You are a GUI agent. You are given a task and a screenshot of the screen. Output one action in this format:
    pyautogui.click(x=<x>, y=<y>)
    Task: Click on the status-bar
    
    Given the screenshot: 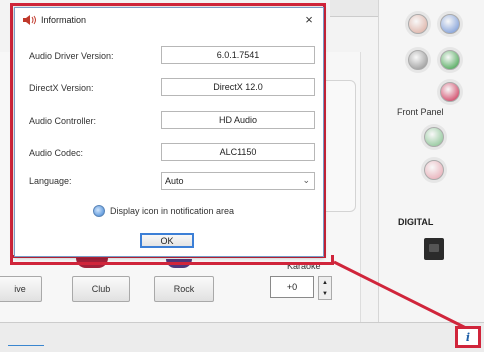 What is the action you would take?
    pyautogui.click(x=242, y=337)
    